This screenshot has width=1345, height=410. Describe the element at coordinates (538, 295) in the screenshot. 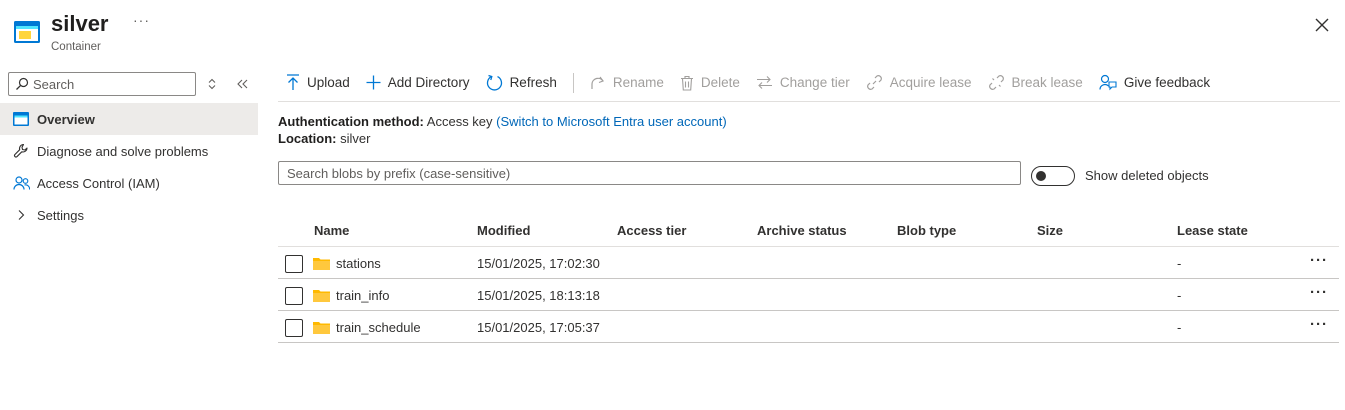

I see `blob-modified: 15/01/2025, 18:13:18` at that location.